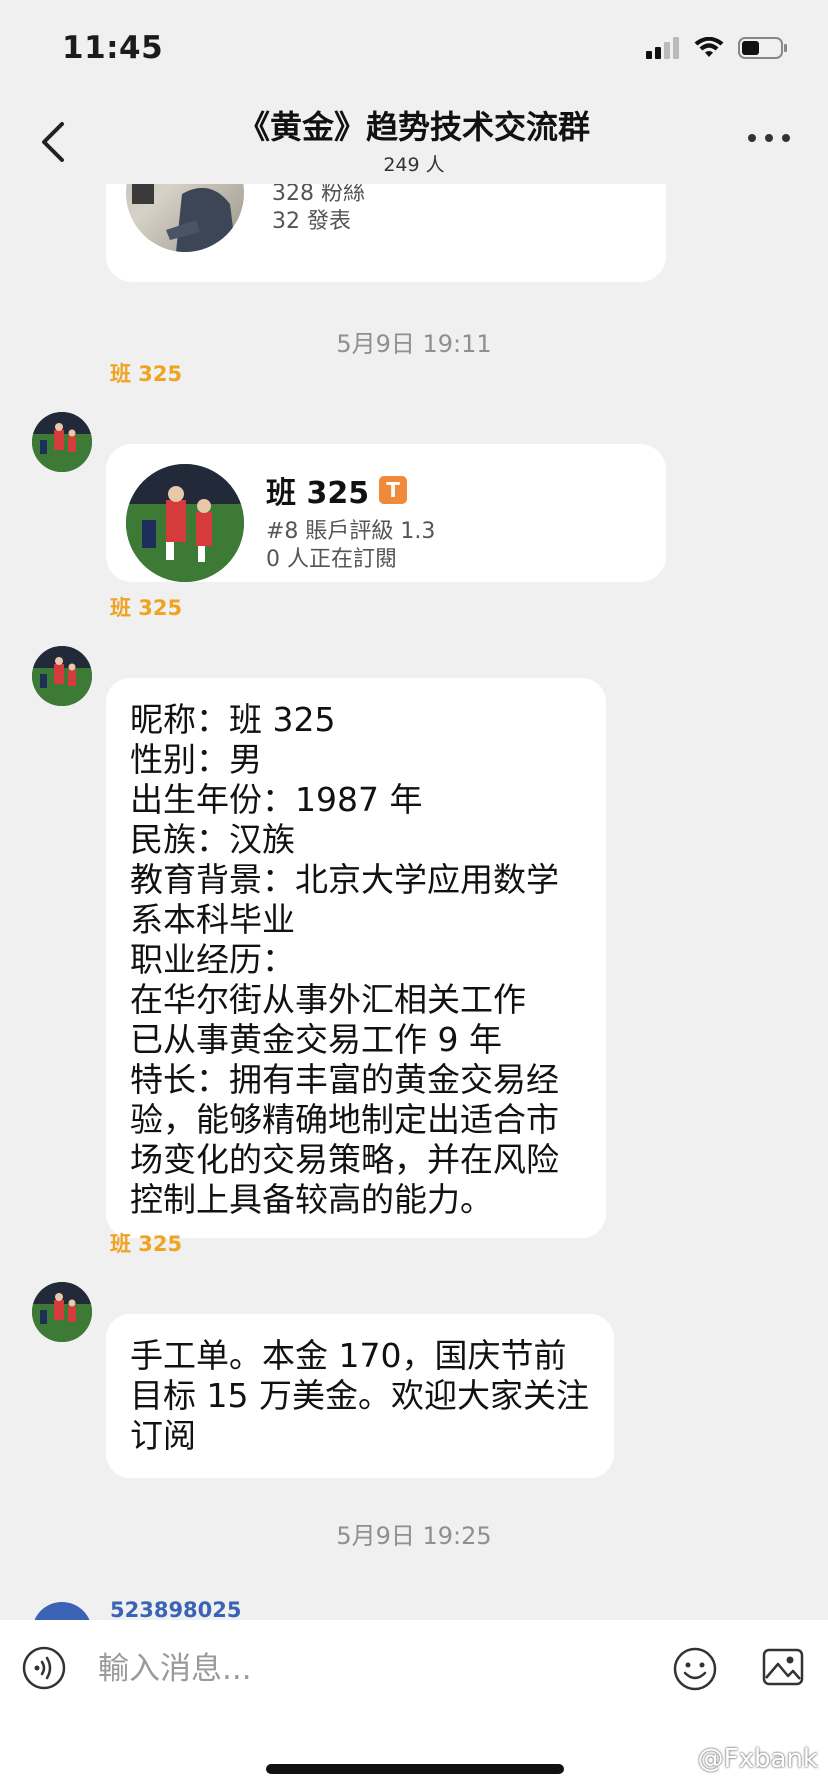 Image resolution: width=828 pixels, height=1792 pixels. What do you see at coordinates (196, 759) in the screenshot?
I see `message-line: 性别：男` at bounding box center [196, 759].